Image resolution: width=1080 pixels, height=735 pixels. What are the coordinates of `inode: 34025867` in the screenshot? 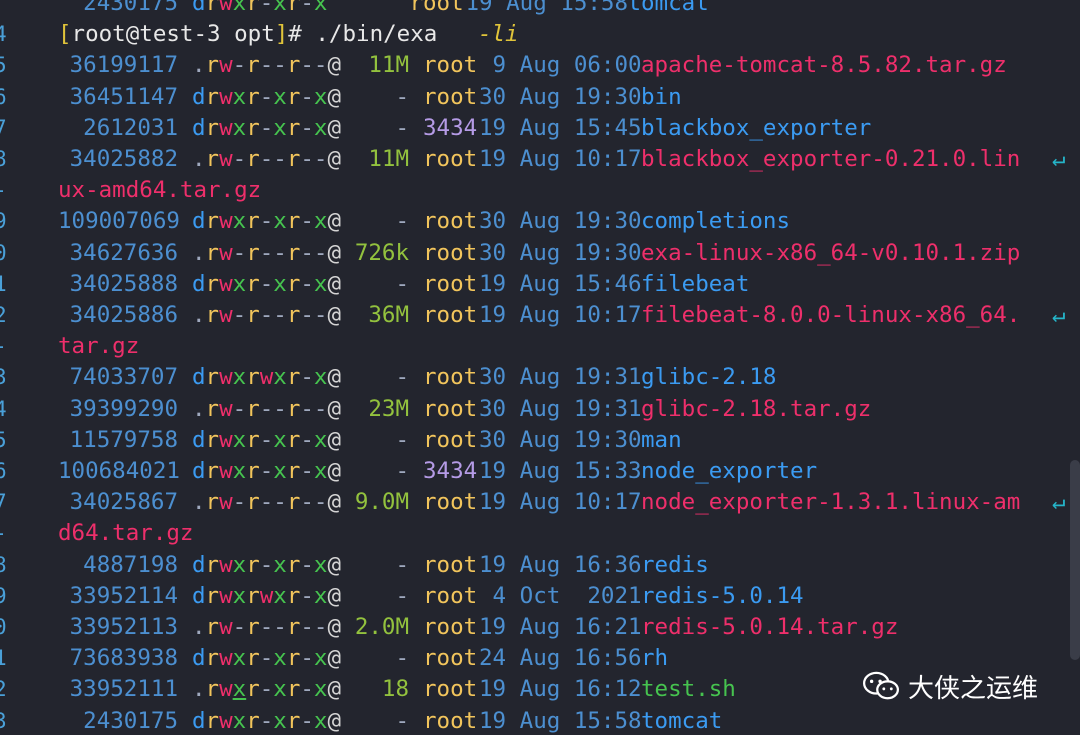 It's located at (123, 502).